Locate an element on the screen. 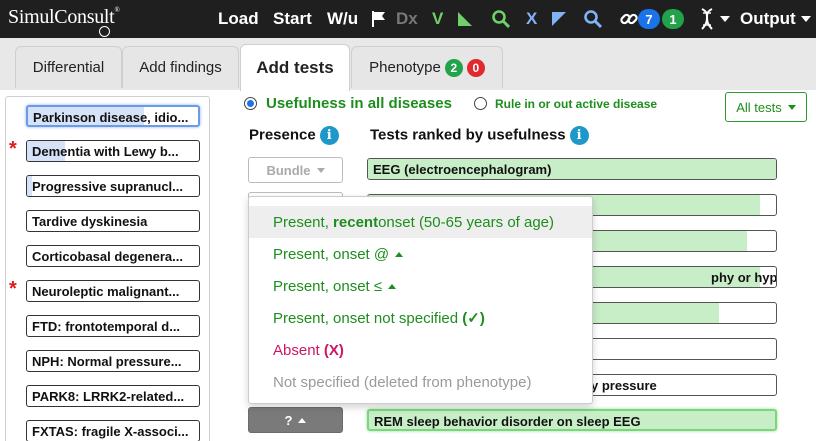 This screenshot has width=816, height=441. test-label: phy or hypoplasia is located at coordinates (744, 277).